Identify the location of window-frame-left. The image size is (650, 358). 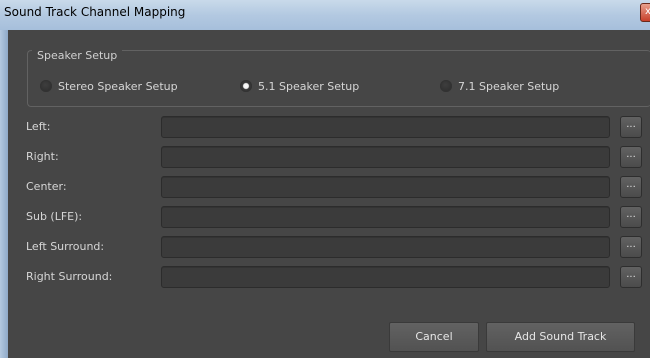
(4, 194).